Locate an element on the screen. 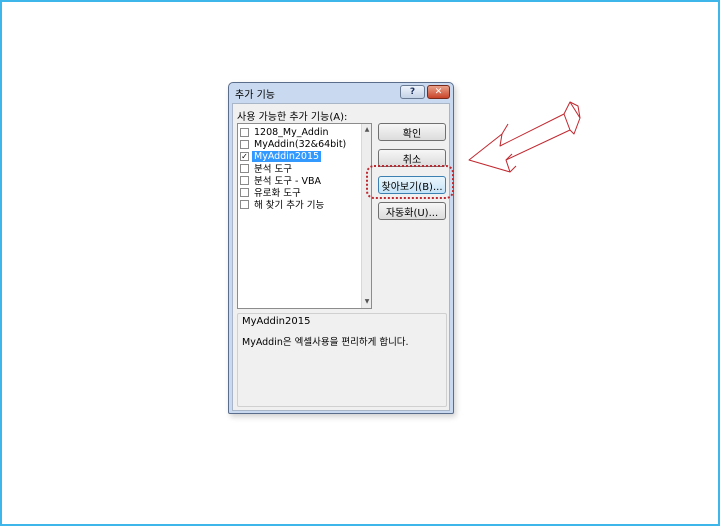  addin-item-solver: 해 찾기 추가 기능 is located at coordinates (282, 204).